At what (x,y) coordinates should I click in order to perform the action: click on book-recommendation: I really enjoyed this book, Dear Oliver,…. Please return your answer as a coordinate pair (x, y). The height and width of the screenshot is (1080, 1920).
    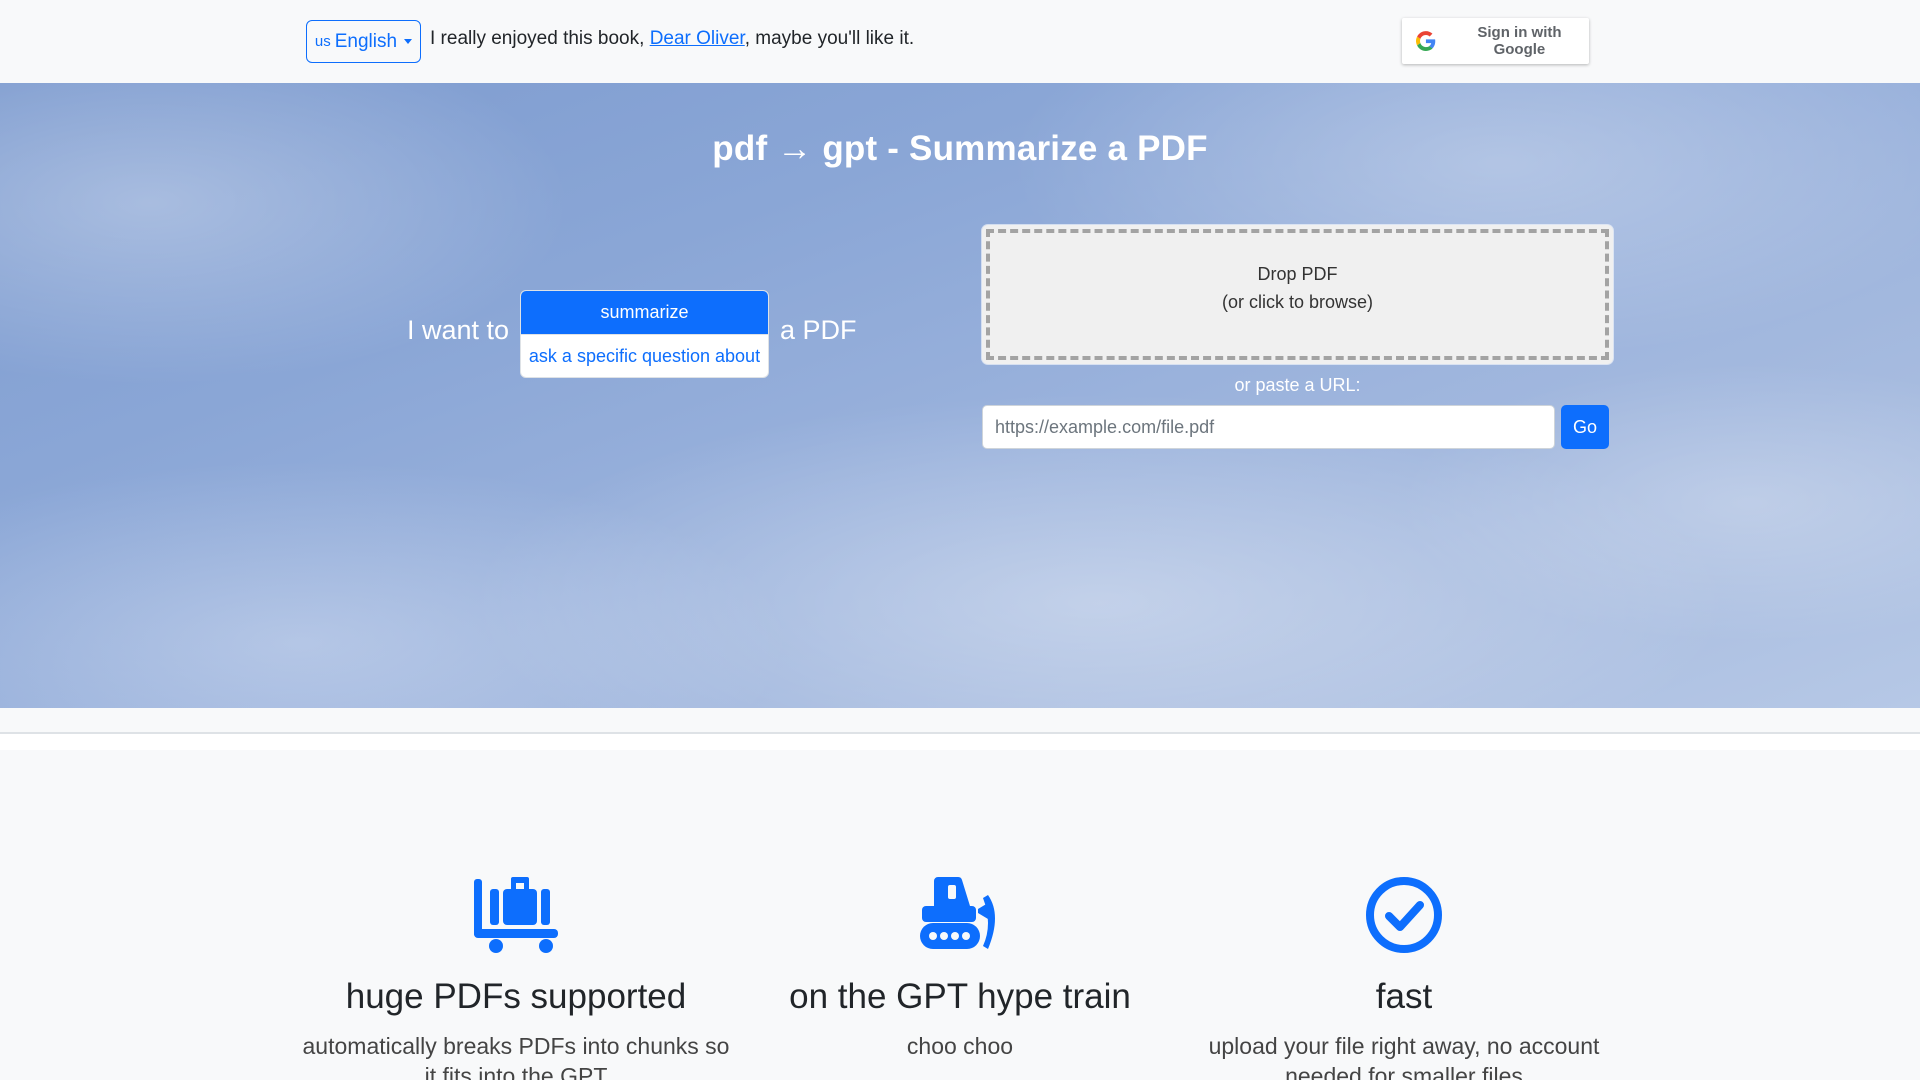
    Looking at the image, I should click on (672, 39).